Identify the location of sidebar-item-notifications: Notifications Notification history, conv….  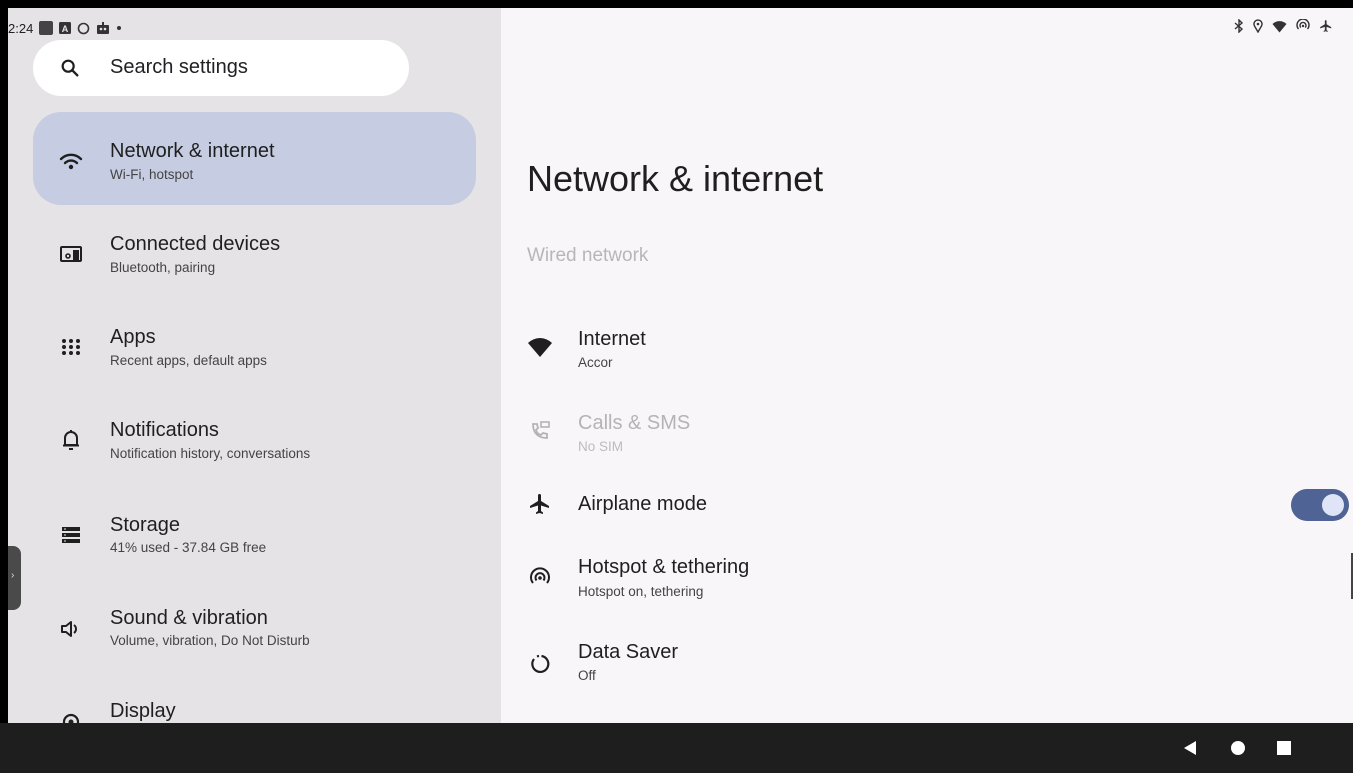
(254, 437).